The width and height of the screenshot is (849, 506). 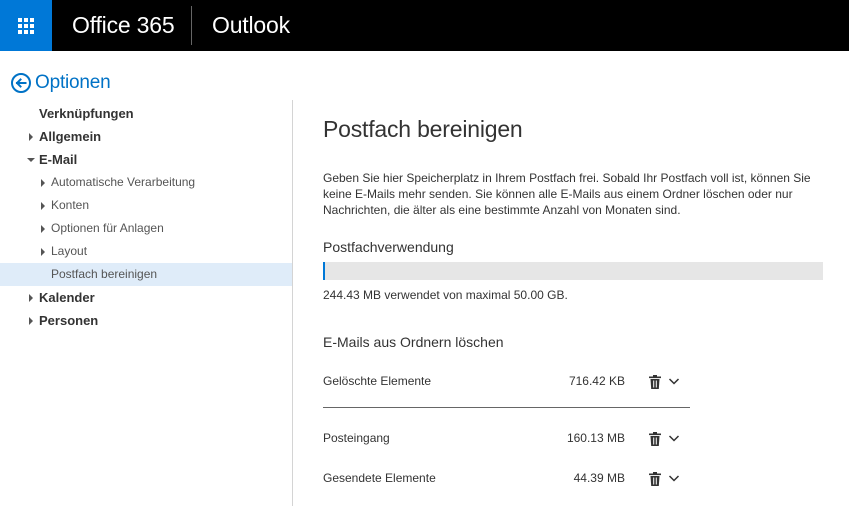 What do you see at coordinates (324, 271) in the screenshot?
I see `usage-progress-fill` at bounding box center [324, 271].